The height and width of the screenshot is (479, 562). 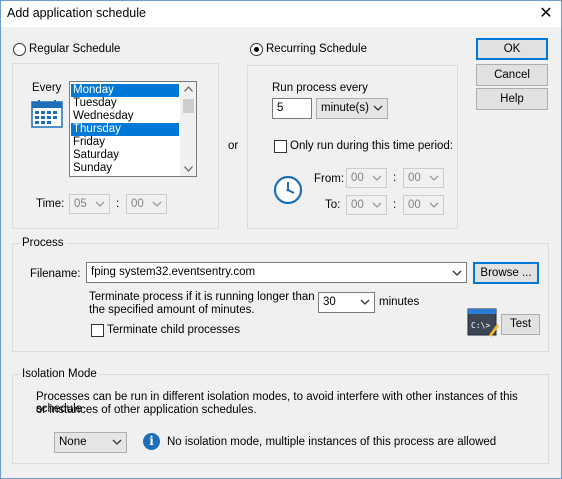 I want to click on run-every-label: Run process every, so click(x=320, y=88).